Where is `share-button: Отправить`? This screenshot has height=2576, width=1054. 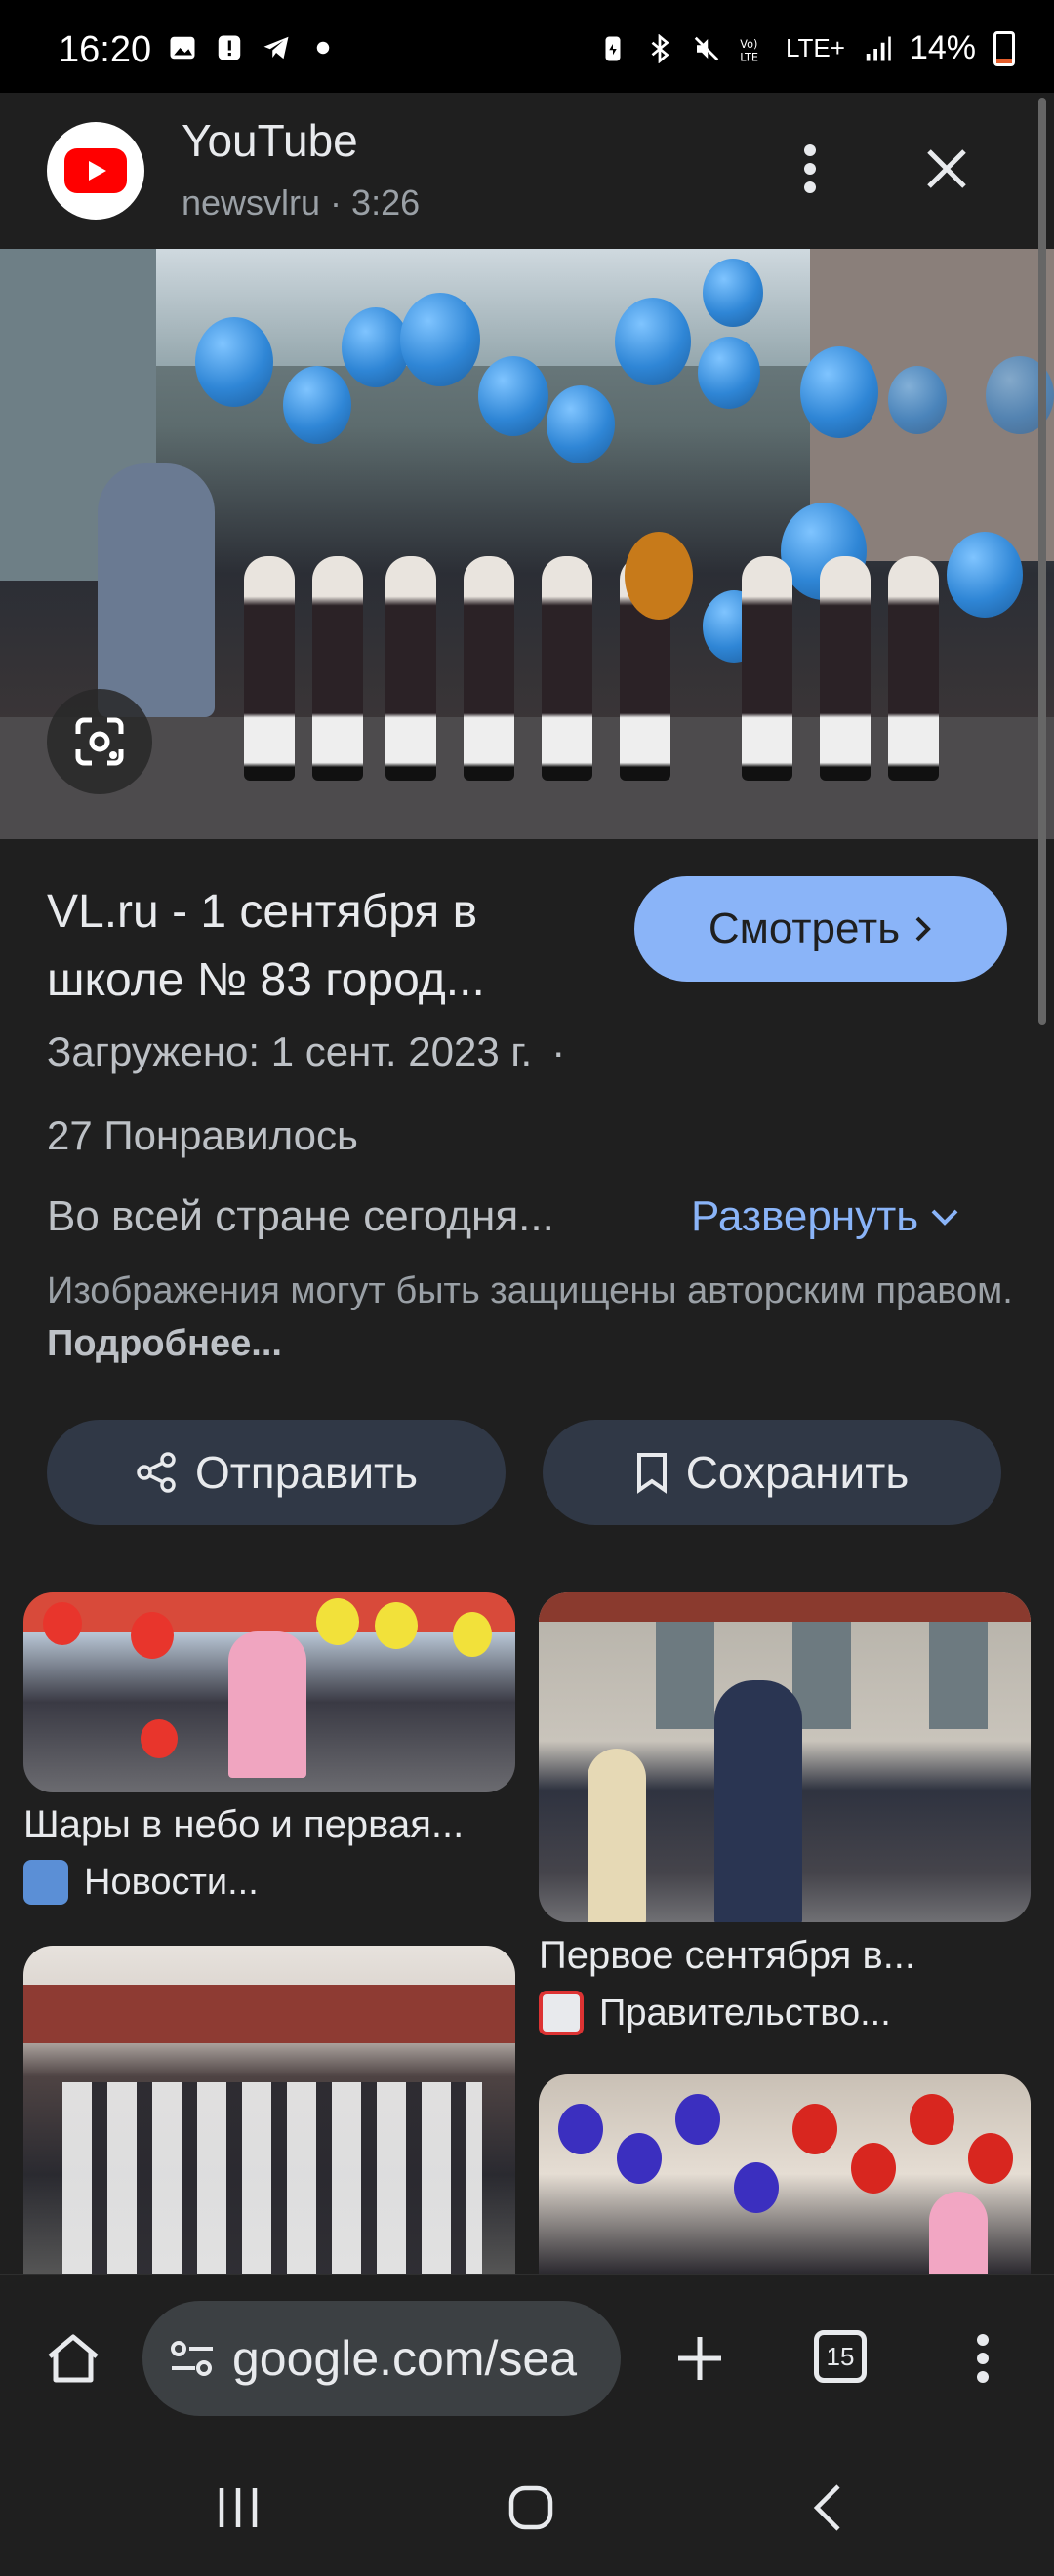 share-button: Отправить is located at coordinates (276, 1472).